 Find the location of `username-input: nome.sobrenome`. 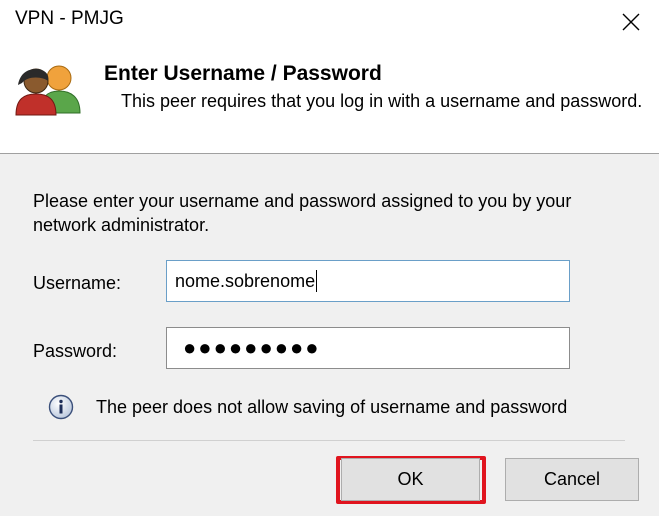

username-input: nome.sobrenome is located at coordinates (368, 281).